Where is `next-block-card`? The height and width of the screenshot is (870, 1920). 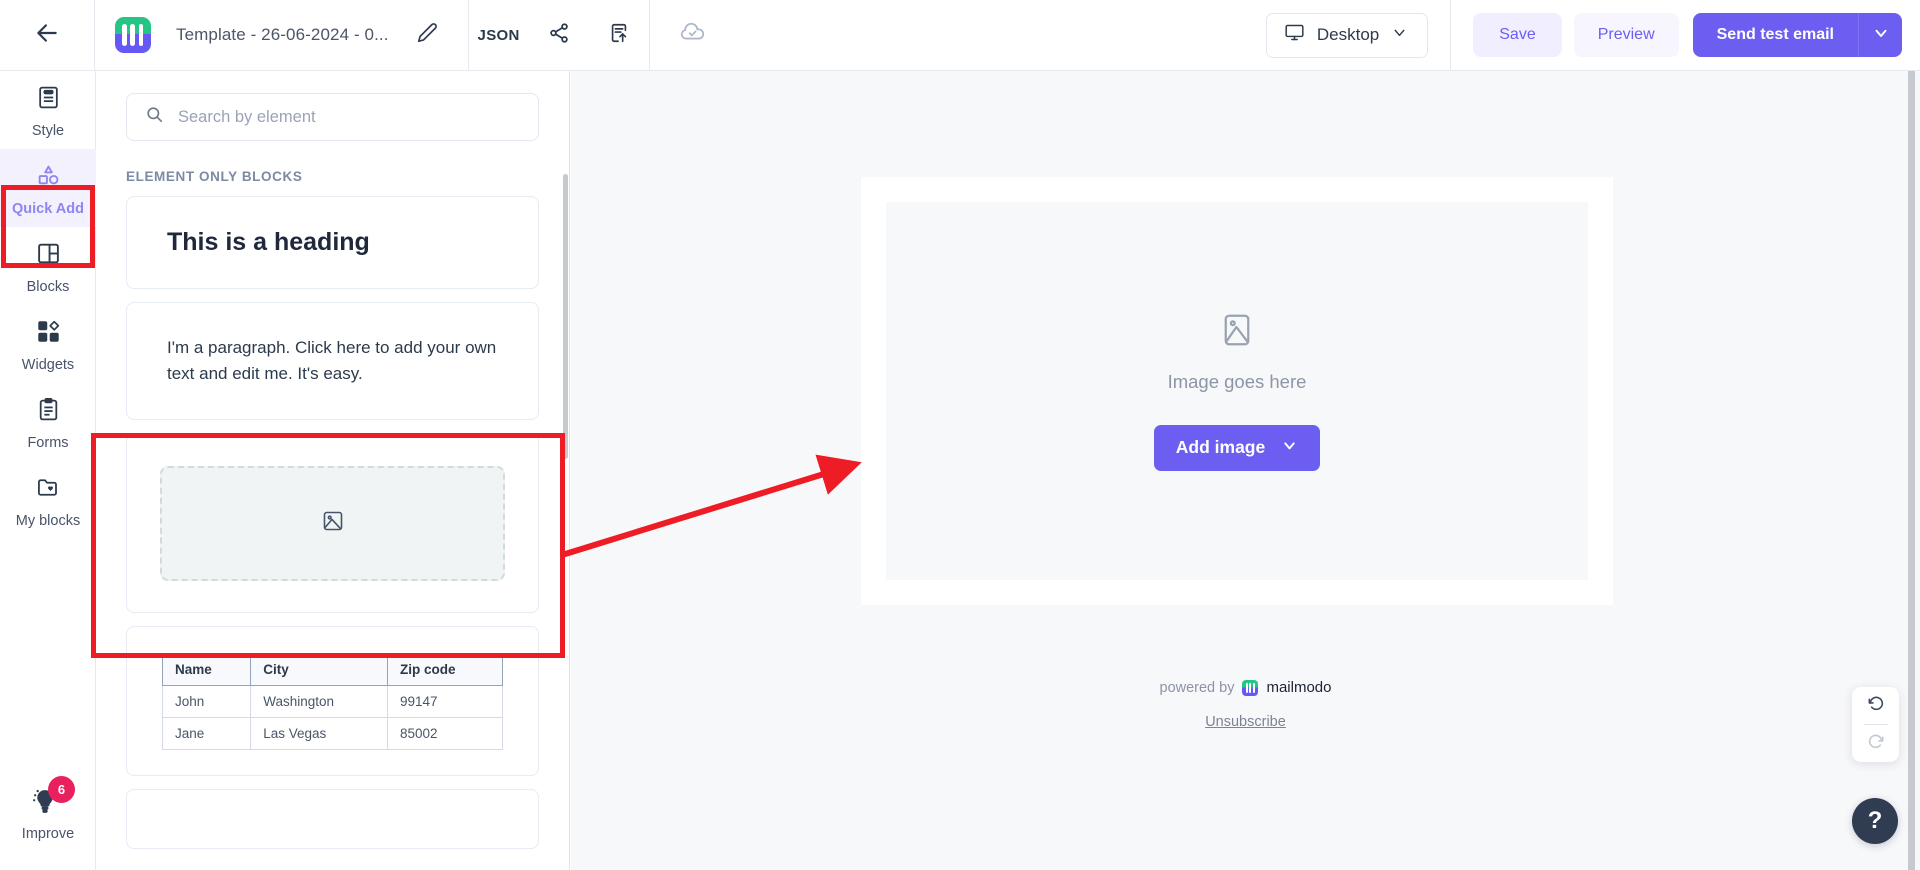
next-block-card is located at coordinates (332, 819).